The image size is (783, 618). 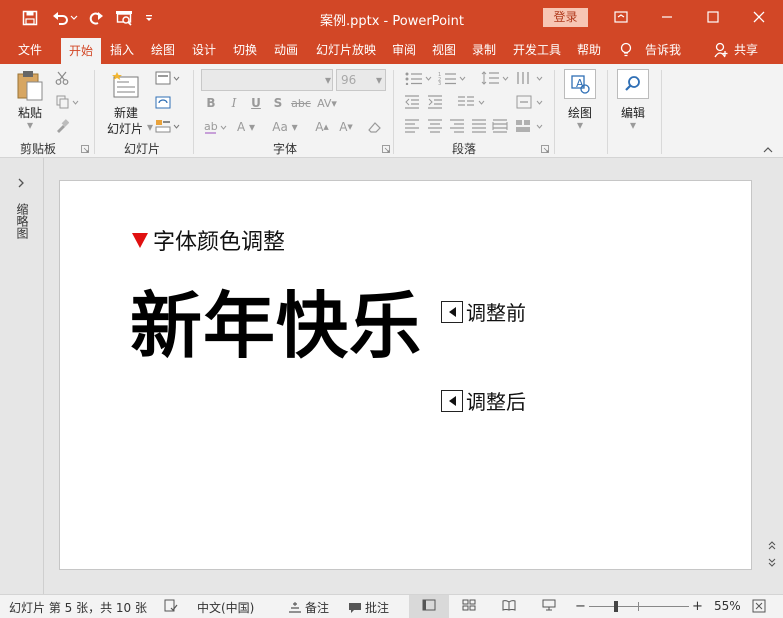 I want to click on numbering-icon: 123, so click(x=453, y=78).